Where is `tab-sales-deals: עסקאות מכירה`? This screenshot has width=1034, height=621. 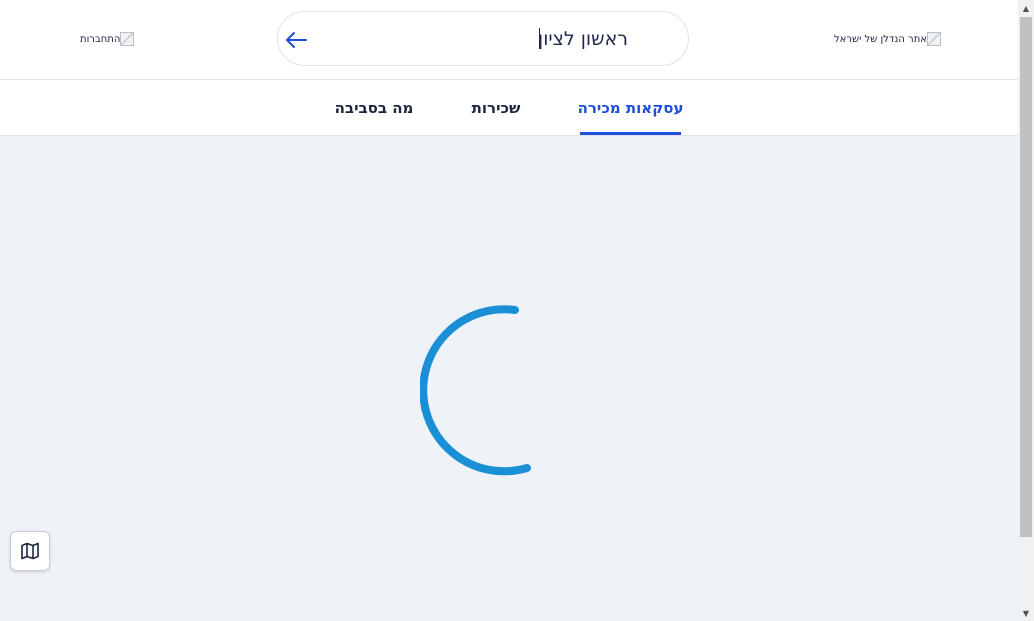
tab-sales-deals: עסקאות מכירה is located at coordinates (630, 107).